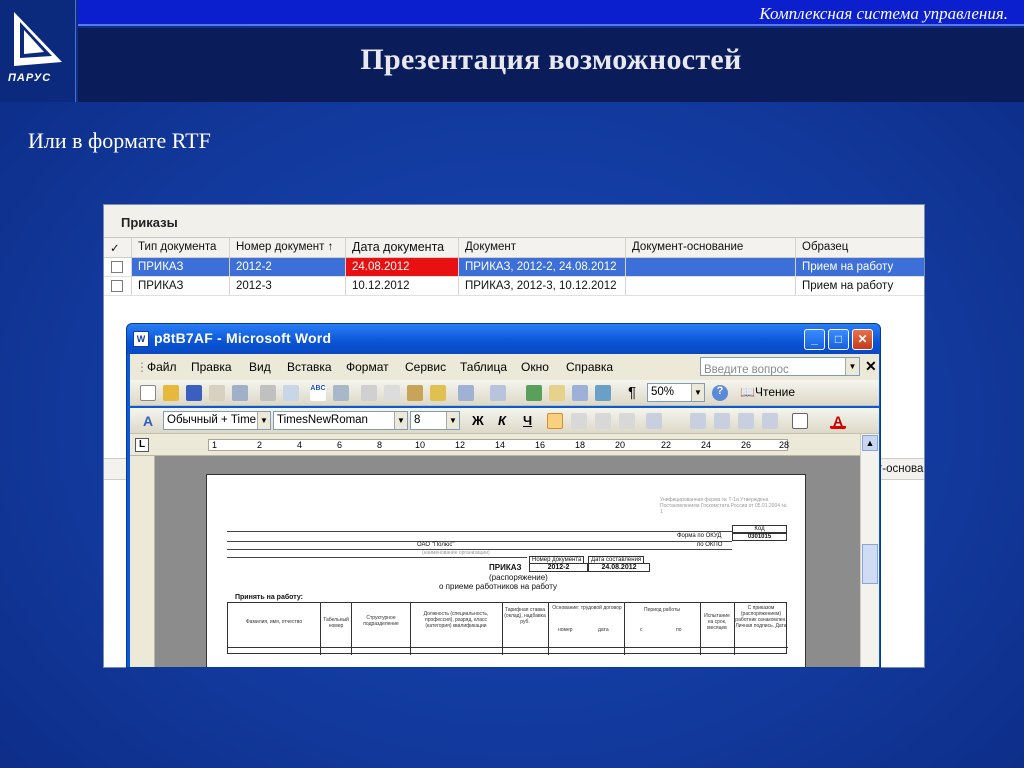  Describe the element at coordinates (862, 339) in the screenshot. I see `close-button: ✕` at that location.